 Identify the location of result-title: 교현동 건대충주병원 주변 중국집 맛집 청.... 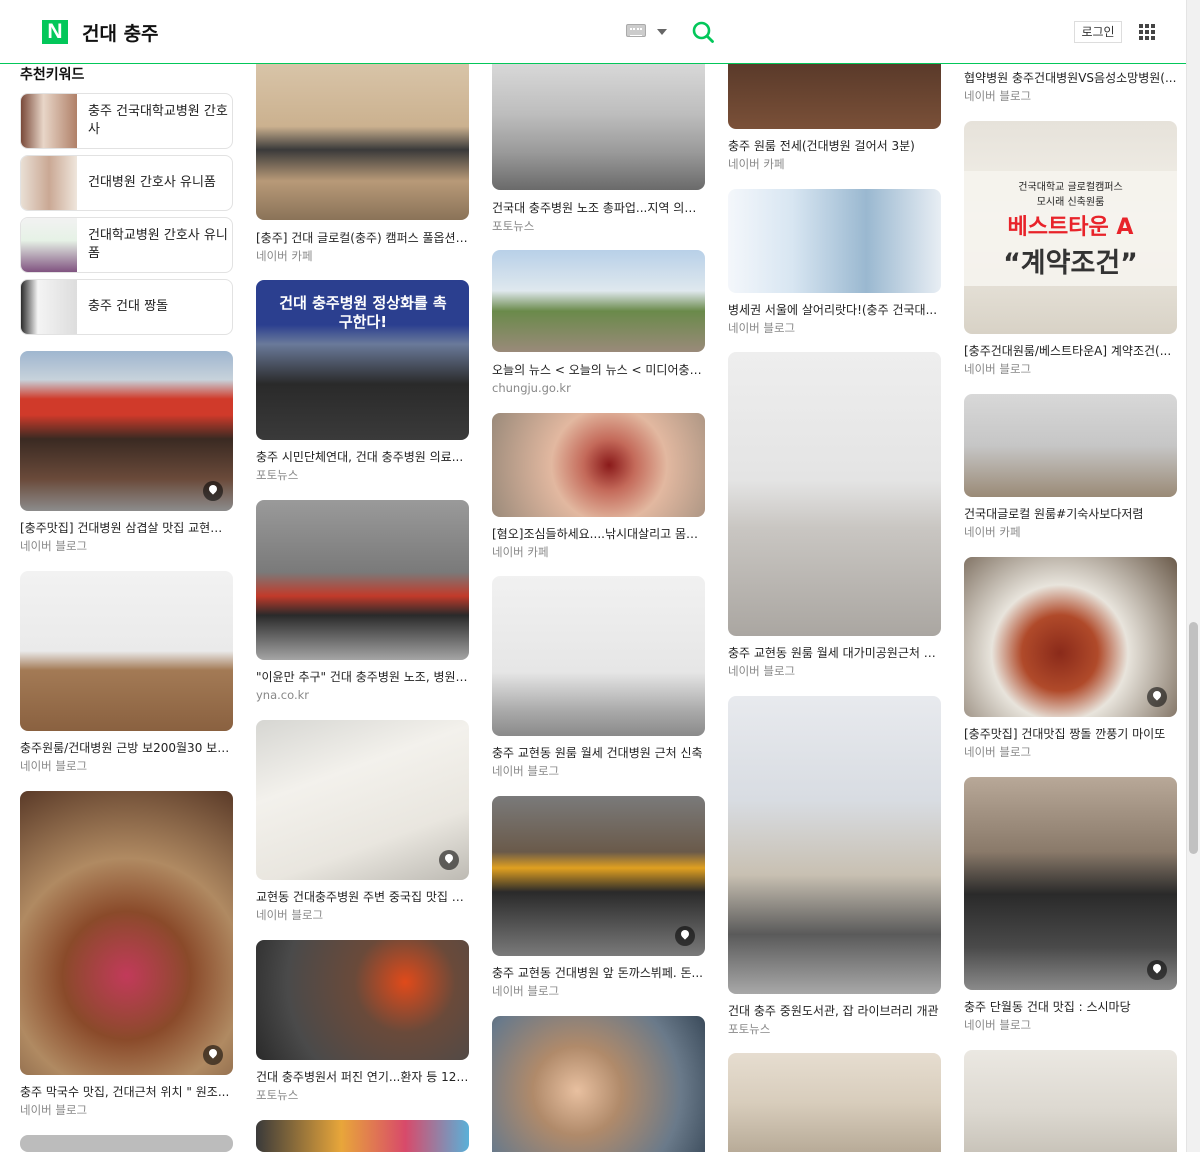
(362, 897).